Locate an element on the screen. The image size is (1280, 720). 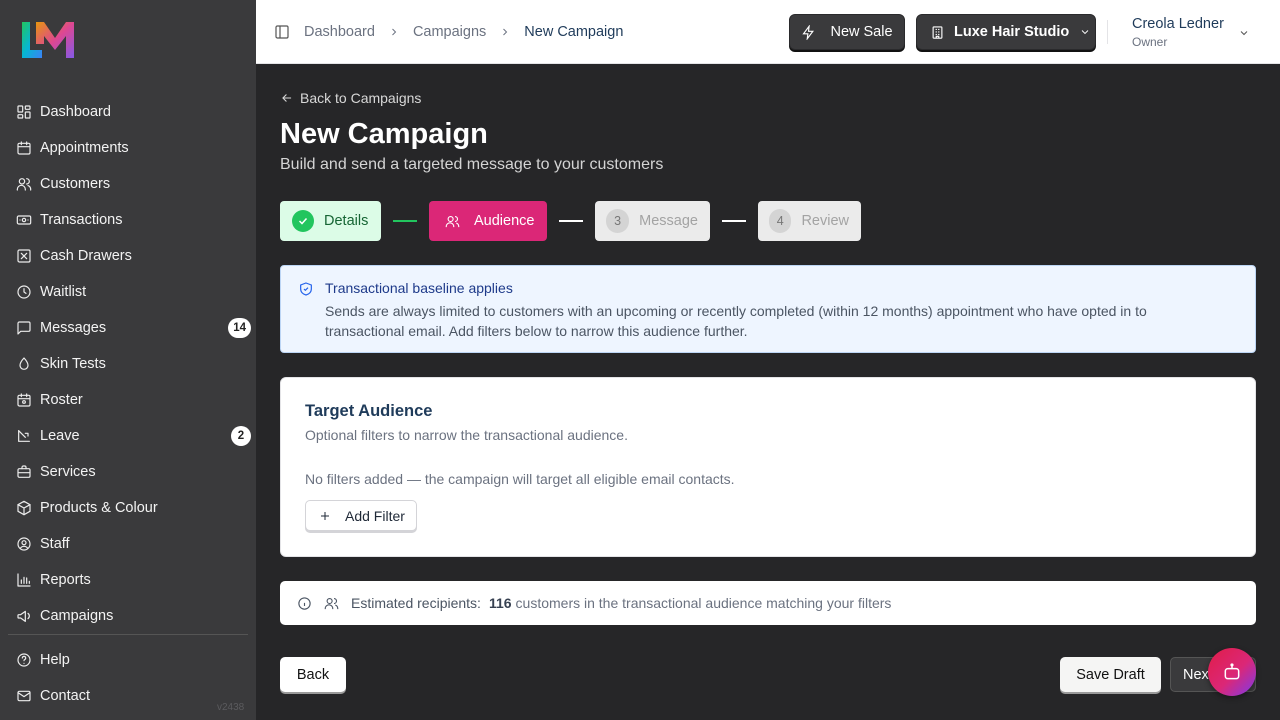
droplet-icon is located at coordinates (24, 364).